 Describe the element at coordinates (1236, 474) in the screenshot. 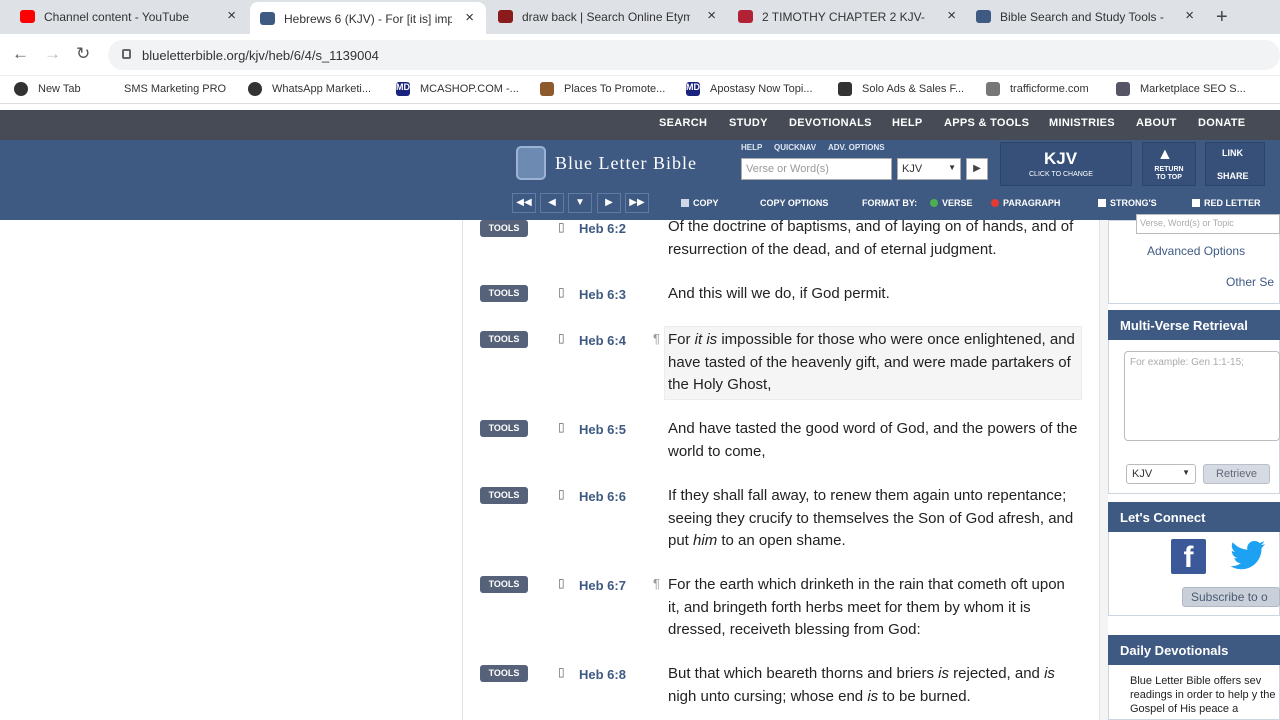

I see `retrieve-button: Retrieve` at that location.